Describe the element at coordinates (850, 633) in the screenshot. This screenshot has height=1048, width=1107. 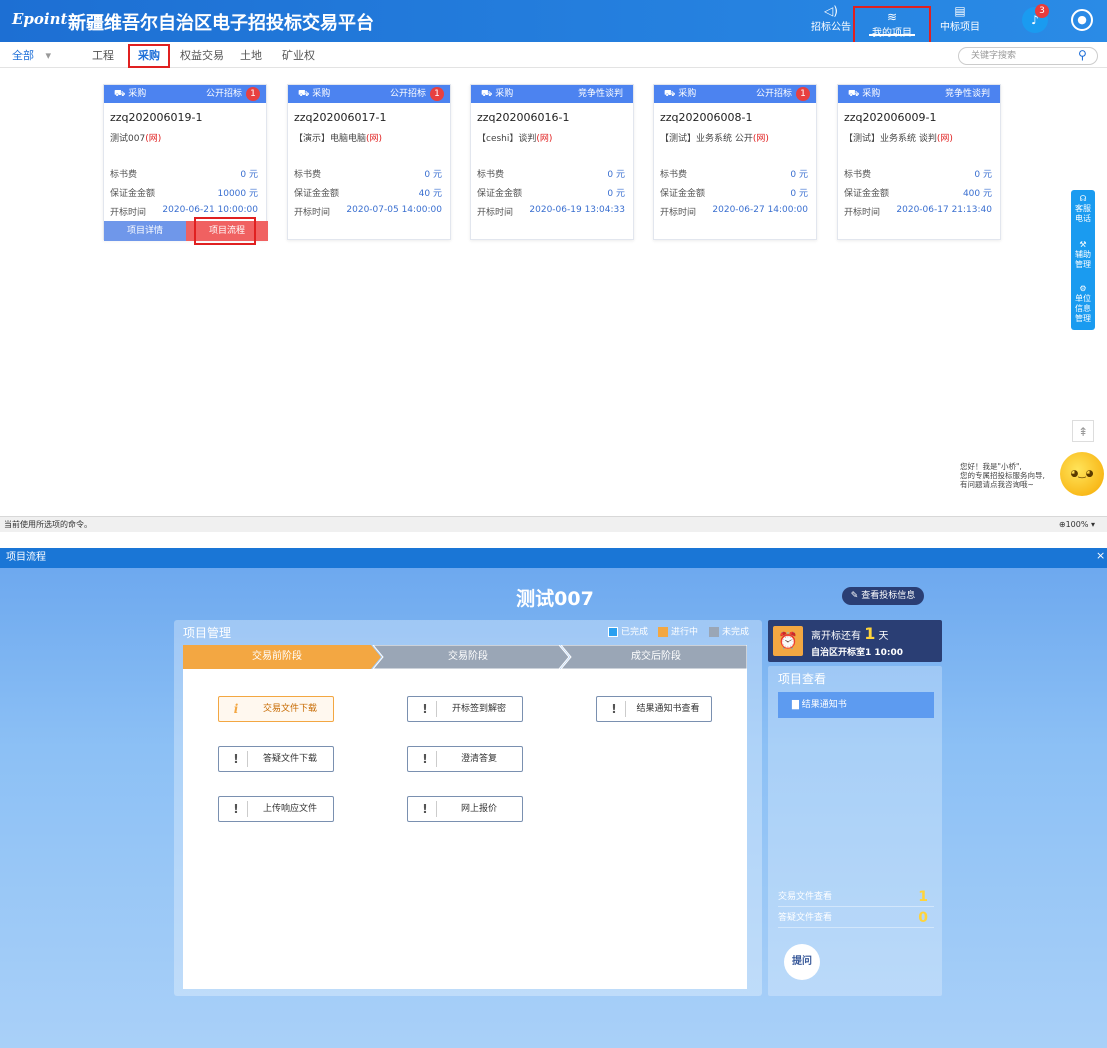
I see `countdown-text: 离开标还有 1 天` at that location.